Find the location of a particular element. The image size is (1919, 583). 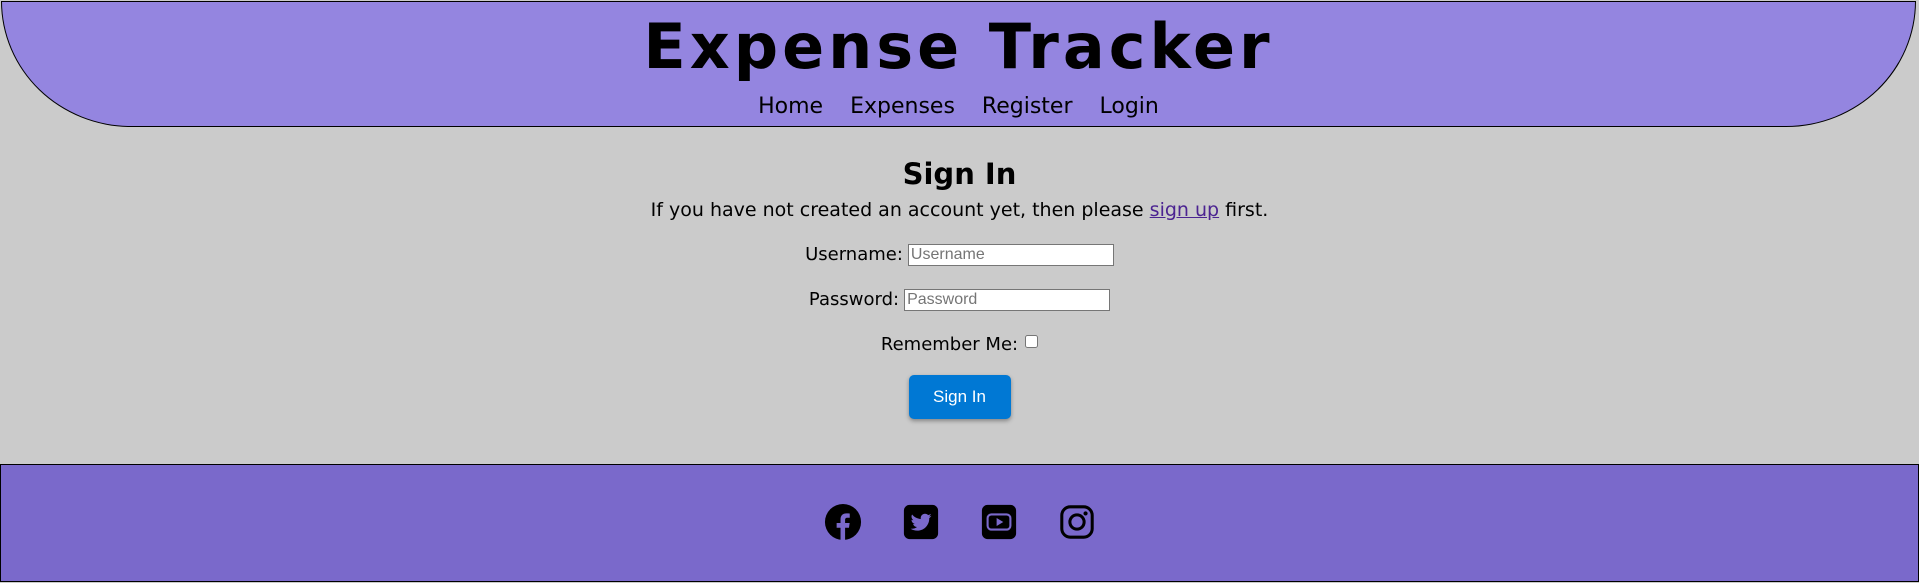

site-title: Expense Tracker is located at coordinates (958, 46).